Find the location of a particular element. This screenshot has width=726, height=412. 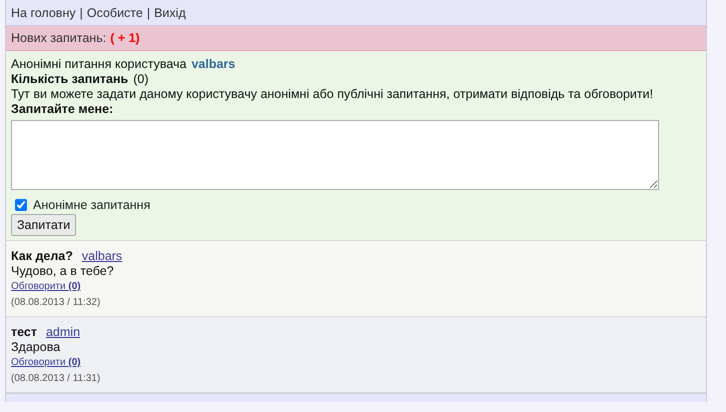

question-text: тест is located at coordinates (24, 332).